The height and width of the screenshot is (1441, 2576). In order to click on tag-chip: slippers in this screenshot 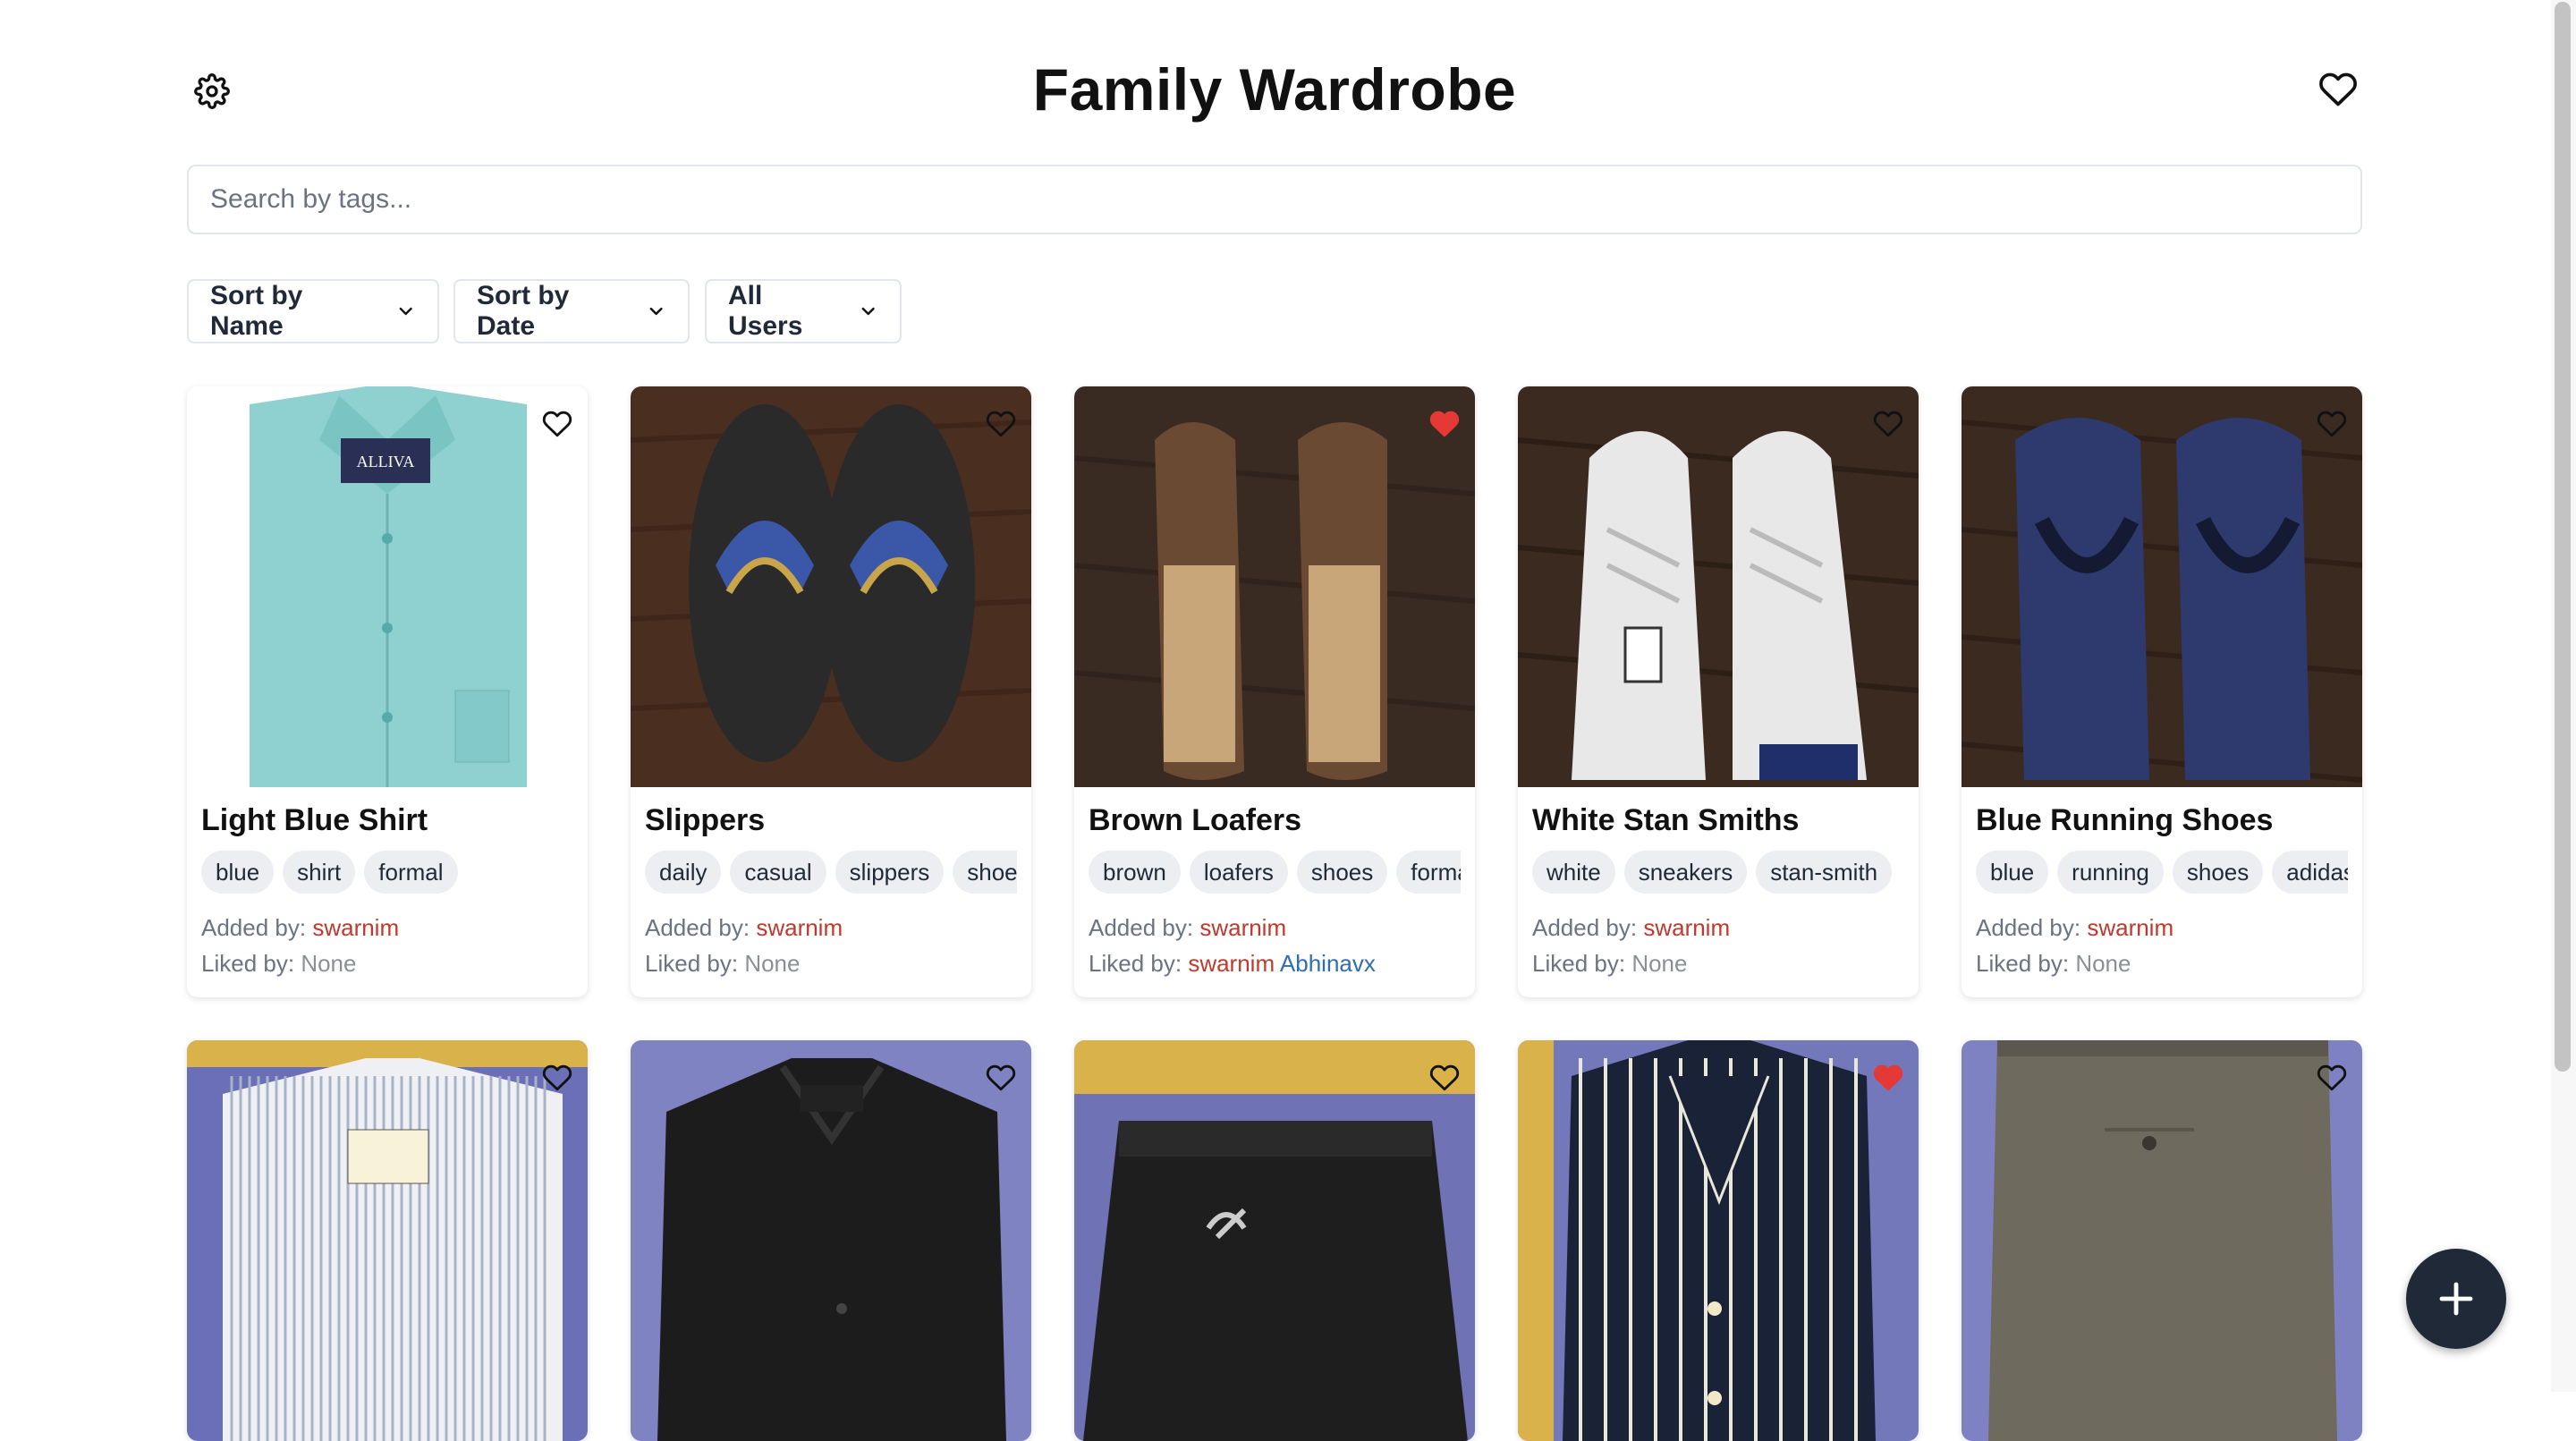, I will do `click(890, 872)`.